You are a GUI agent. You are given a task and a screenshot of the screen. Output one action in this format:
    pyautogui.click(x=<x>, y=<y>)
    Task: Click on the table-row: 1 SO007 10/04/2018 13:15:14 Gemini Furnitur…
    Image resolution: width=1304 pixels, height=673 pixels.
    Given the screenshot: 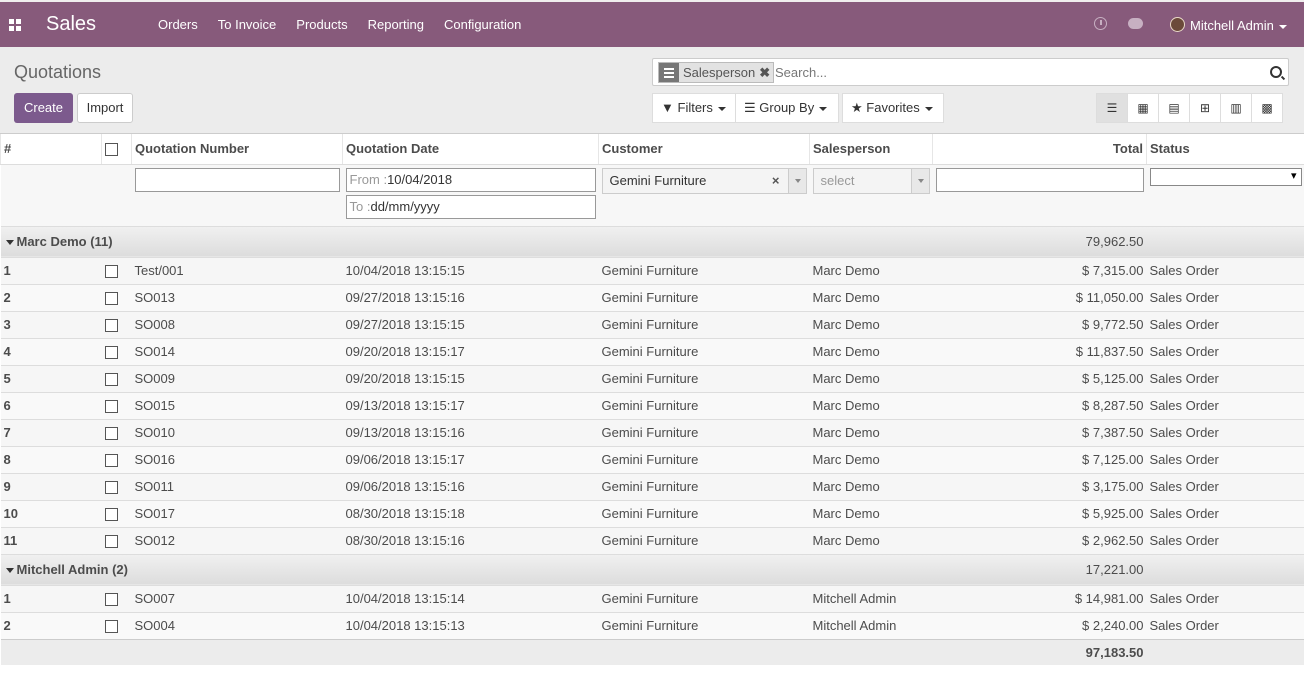 What is the action you would take?
    pyautogui.click(x=652, y=598)
    